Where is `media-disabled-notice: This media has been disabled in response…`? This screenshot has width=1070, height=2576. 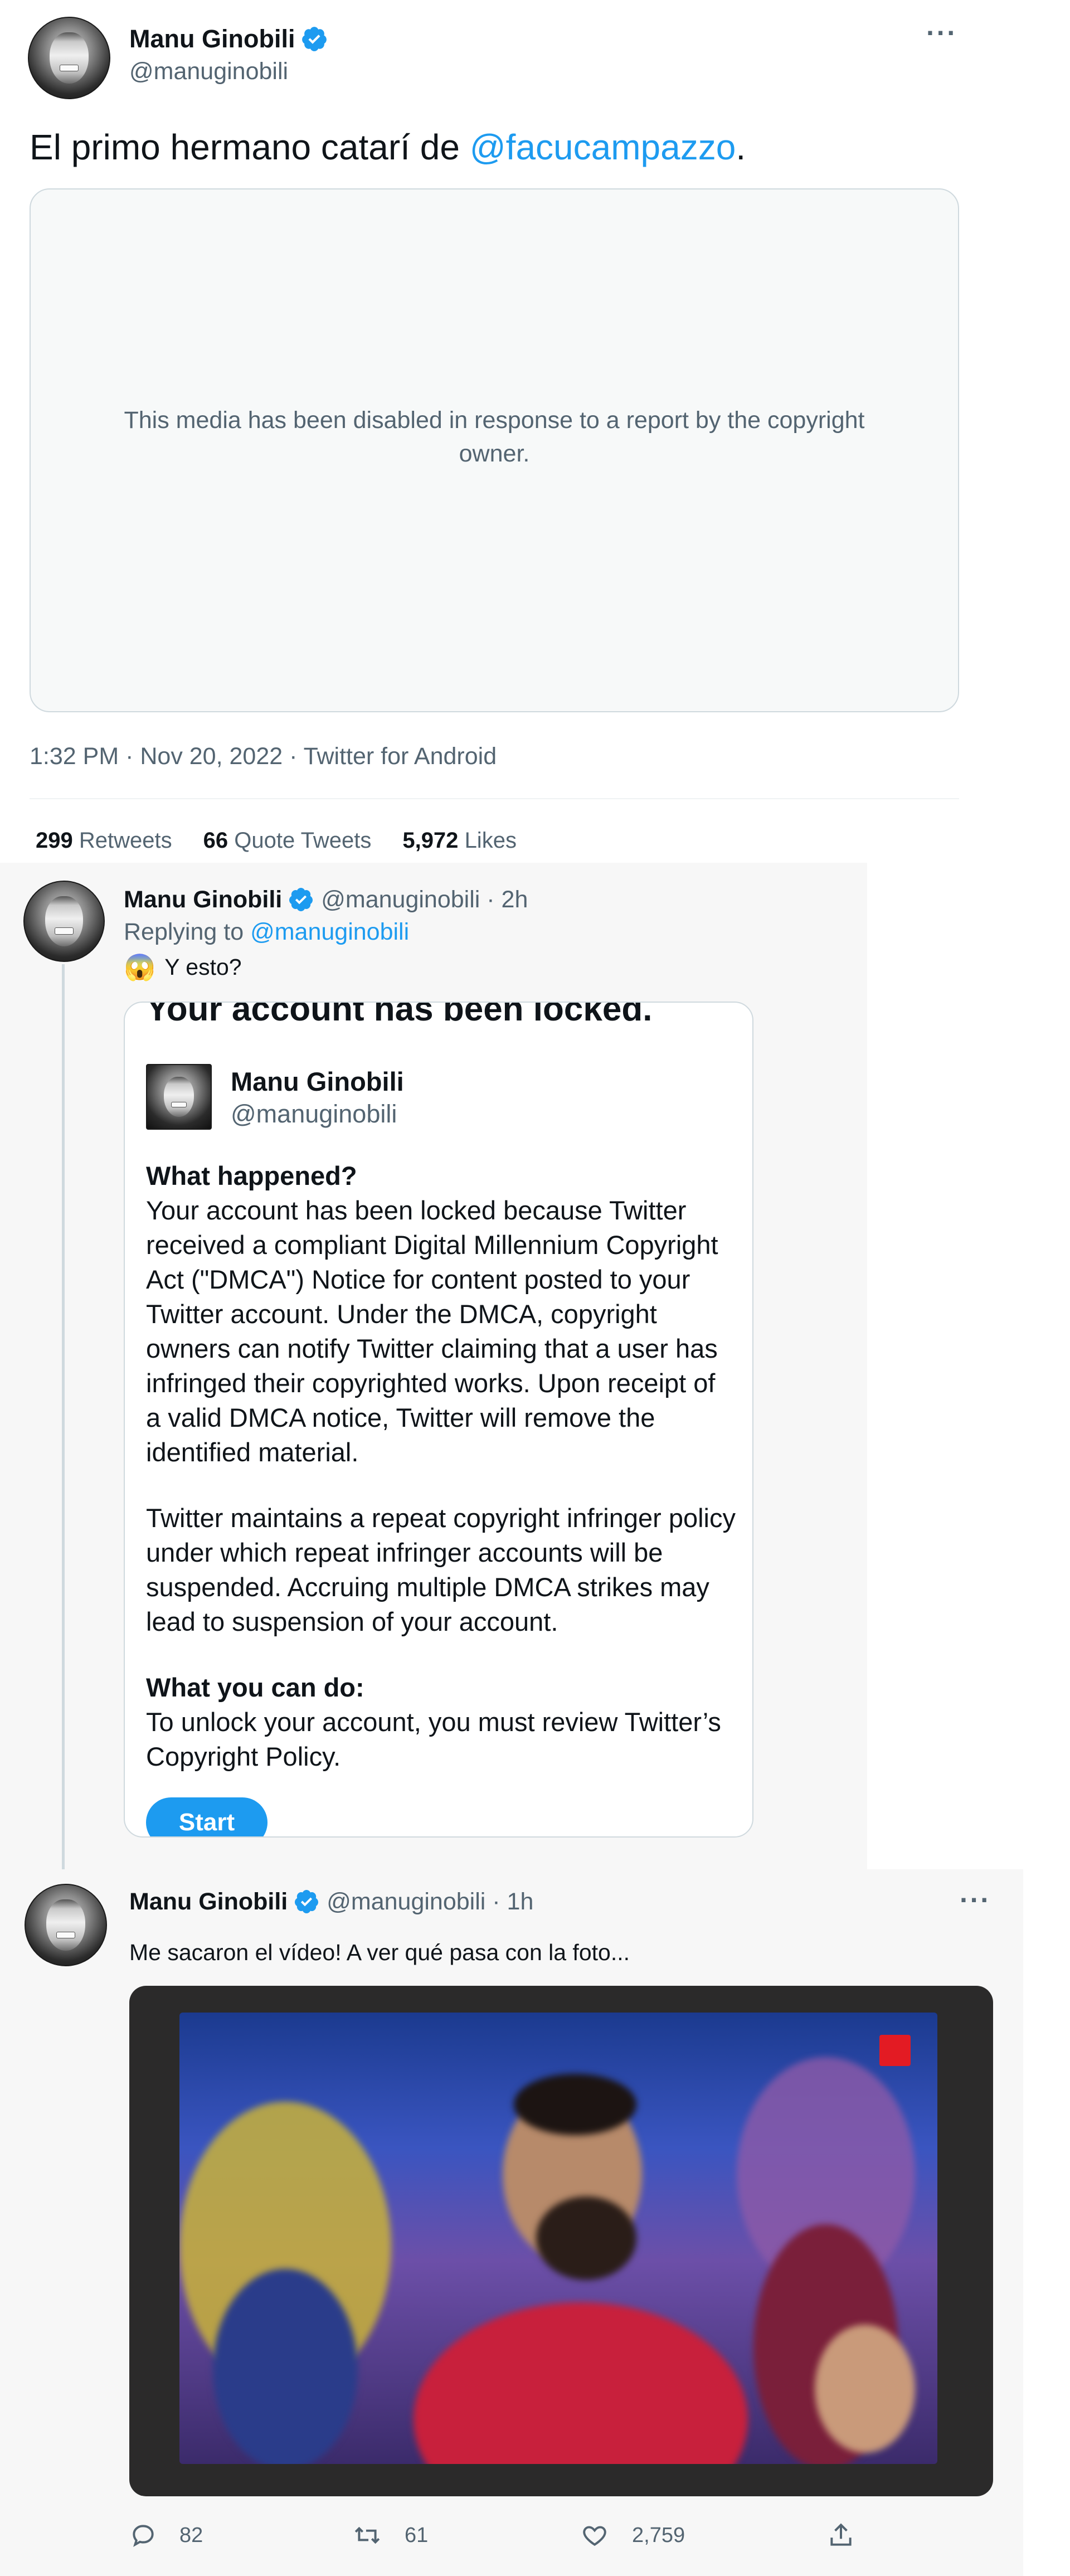
media-disabled-notice: This media has been disabled in response… is located at coordinates (494, 437).